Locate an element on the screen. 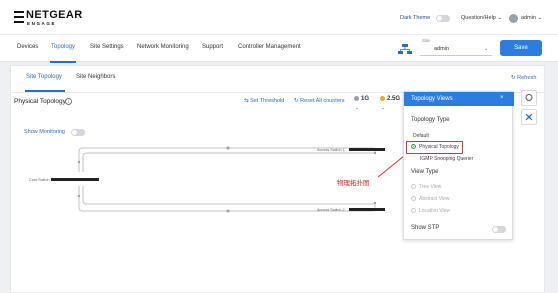 This screenshot has height=293, width=558. annotation-text: 物理拓扑图 is located at coordinates (353, 183).